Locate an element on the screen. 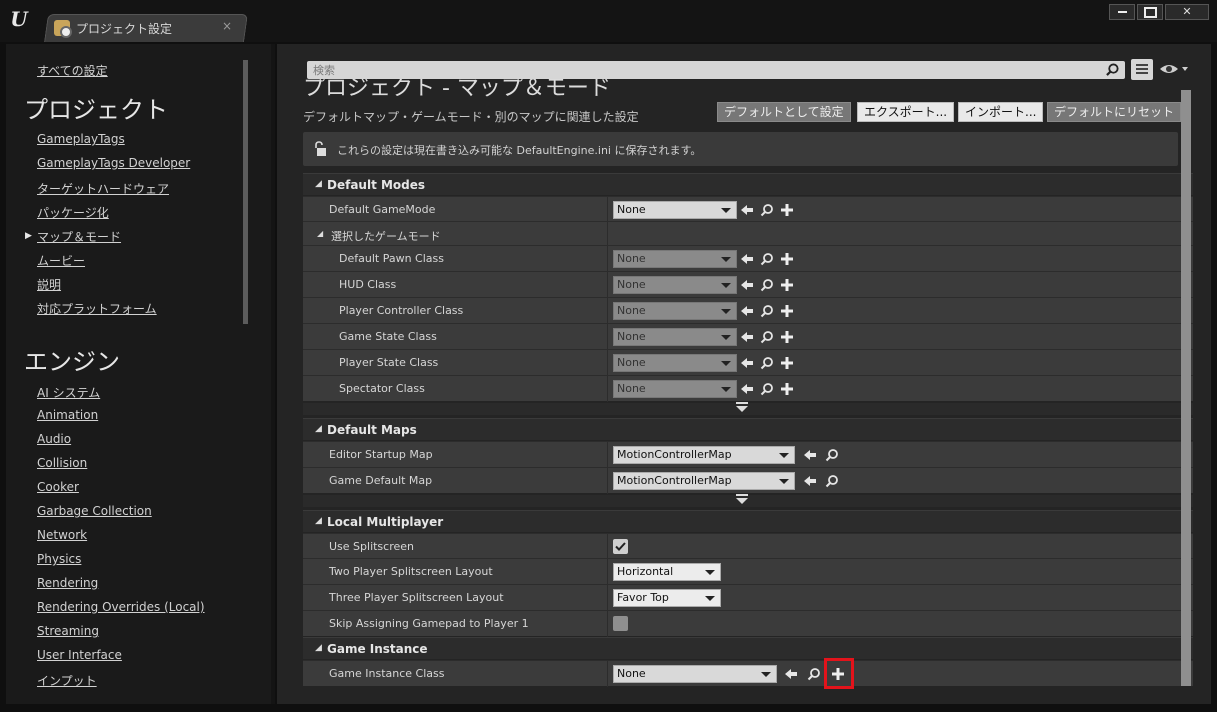  two-player-layout-dropdown: Horizontal is located at coordinates (667, 572).